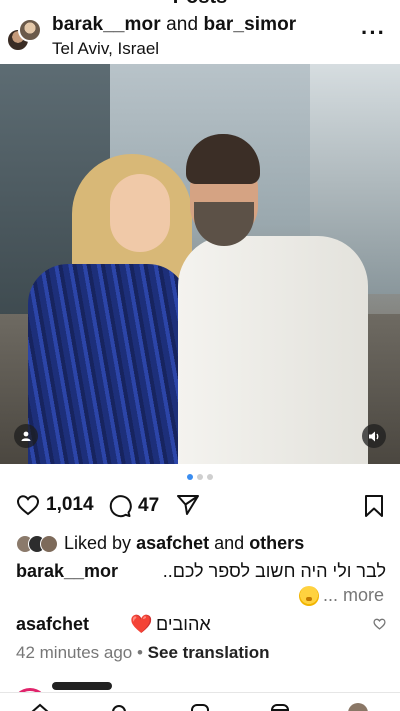 This screenshot has width=400, height=711. I want to click on authors-and: and, so click(182, 24).